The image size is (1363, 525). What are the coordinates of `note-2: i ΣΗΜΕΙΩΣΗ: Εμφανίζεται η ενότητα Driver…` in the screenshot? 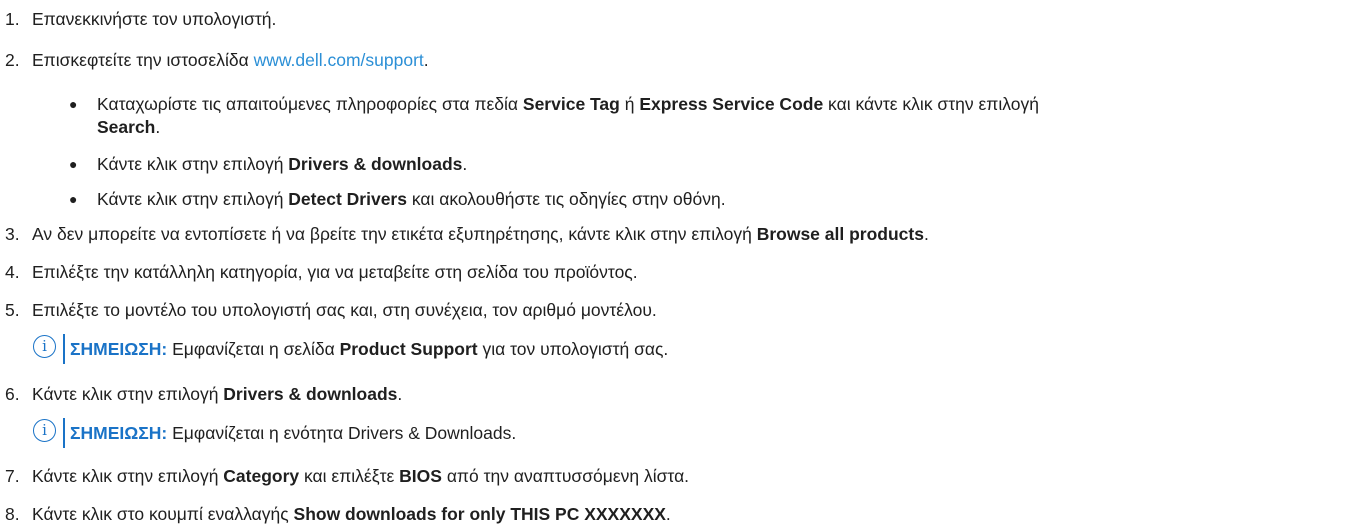 It's located at (681, 433).